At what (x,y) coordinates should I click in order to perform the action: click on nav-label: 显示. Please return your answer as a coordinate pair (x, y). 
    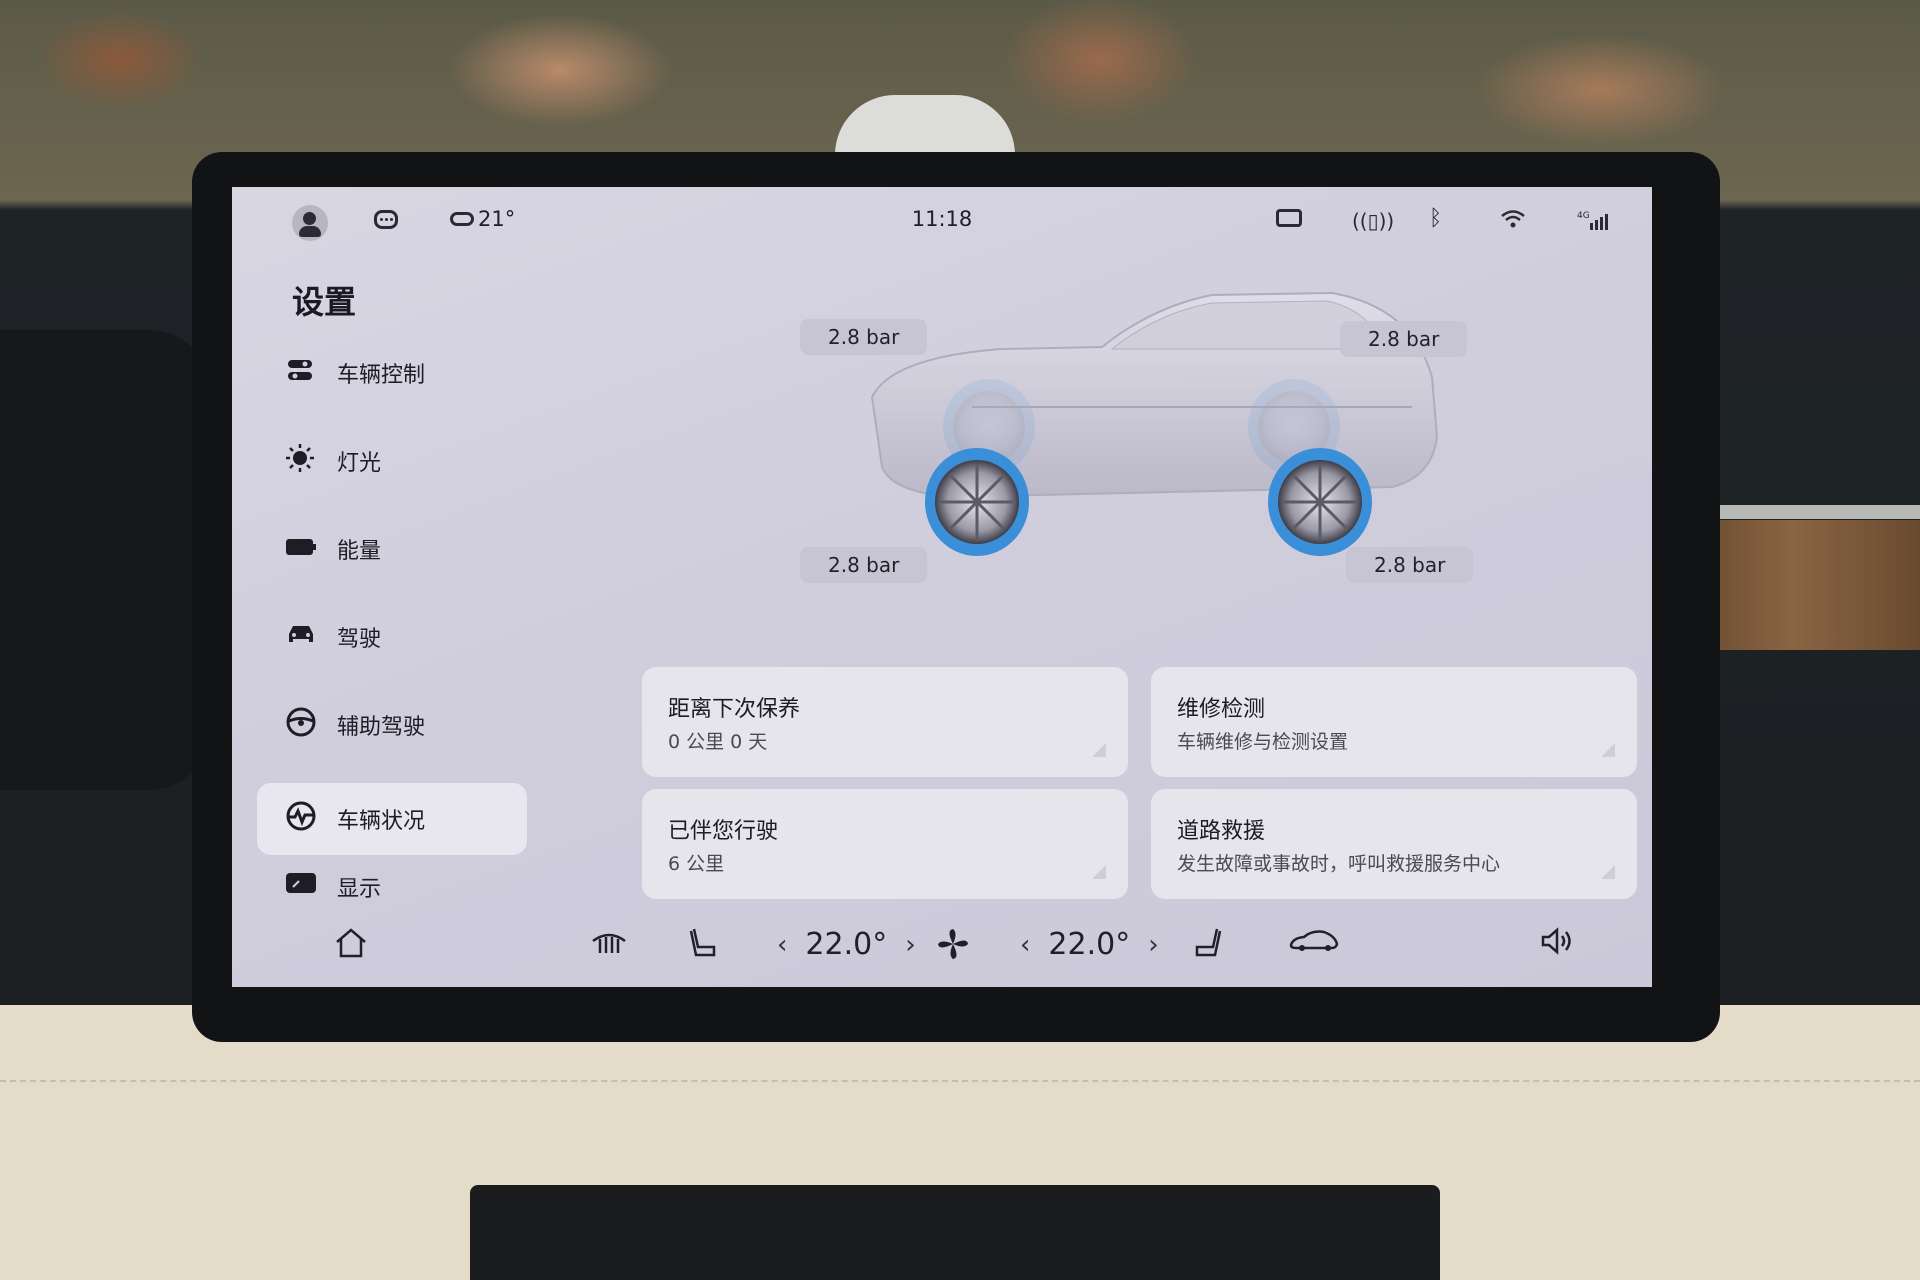
    Looking at the image, I should click on (359, 889).